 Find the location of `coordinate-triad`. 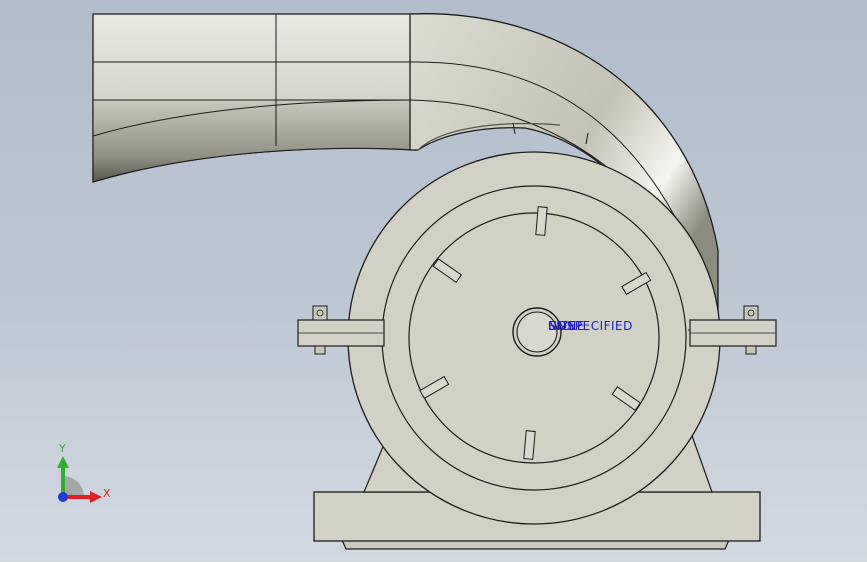

coordinate-triad is located at coordinates (79, 479).